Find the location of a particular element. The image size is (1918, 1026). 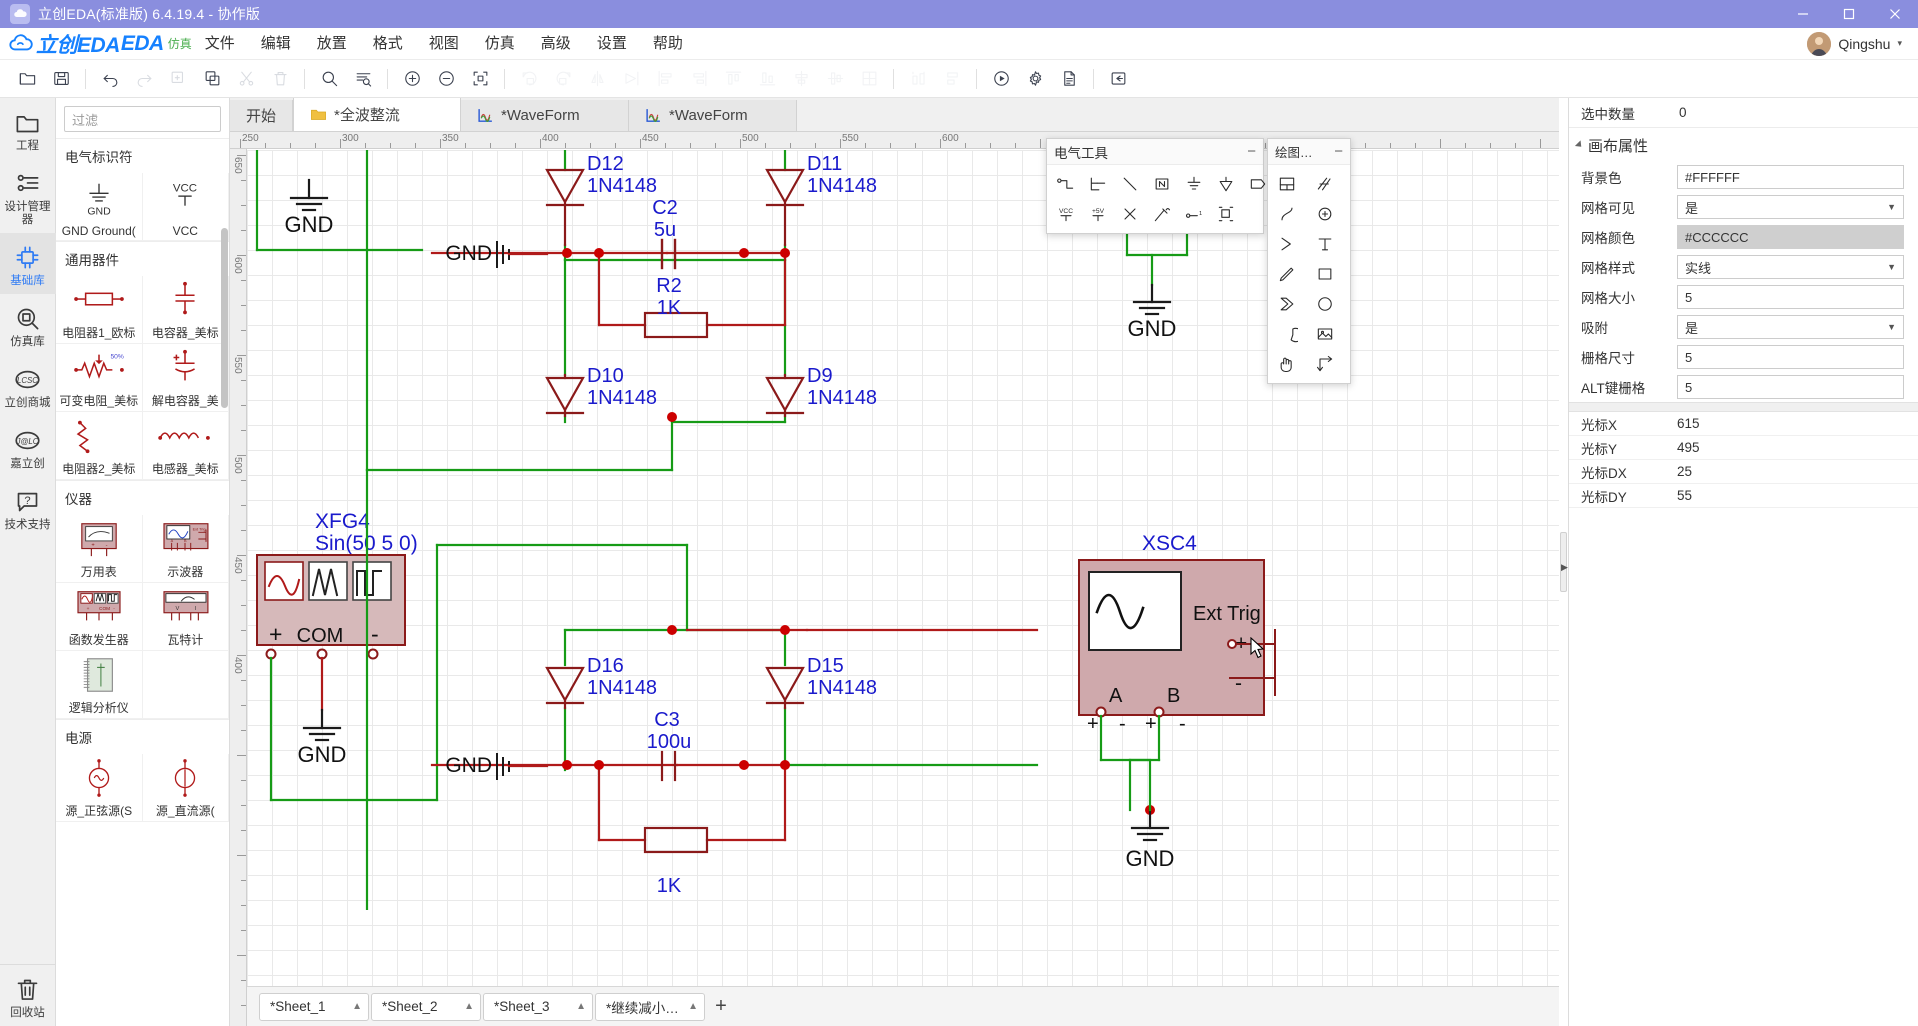

save-icon is located at coordinates (61, 79).